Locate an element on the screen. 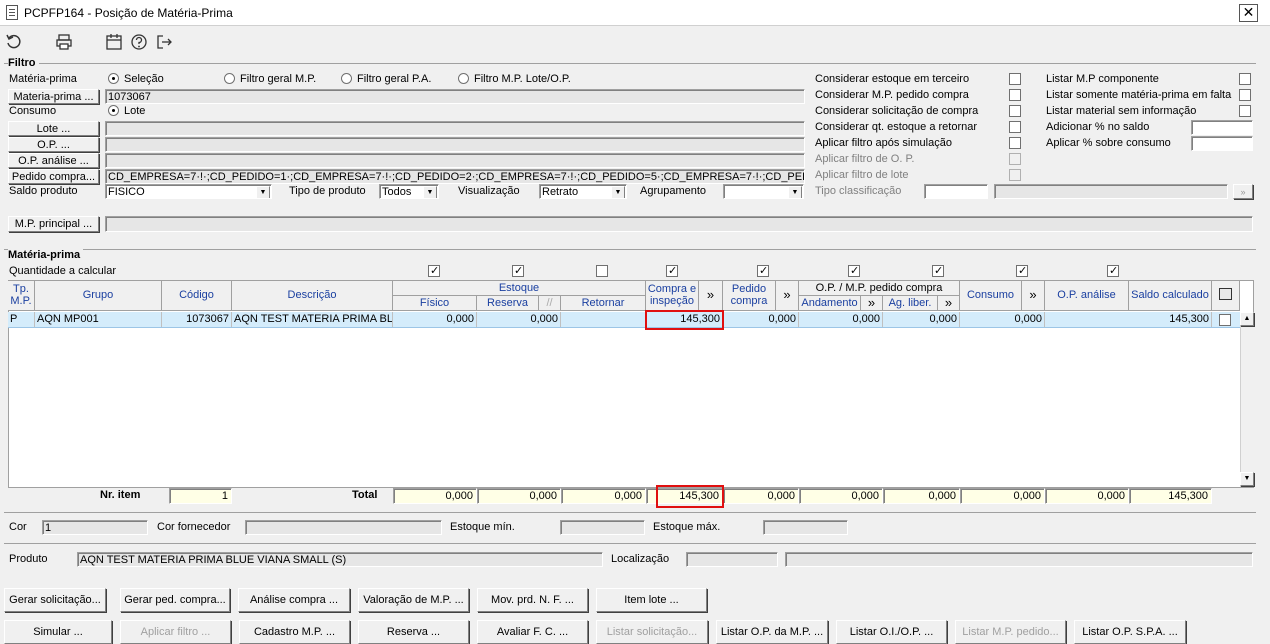  row-tp-mp: P is located at coordinates (21, 319).